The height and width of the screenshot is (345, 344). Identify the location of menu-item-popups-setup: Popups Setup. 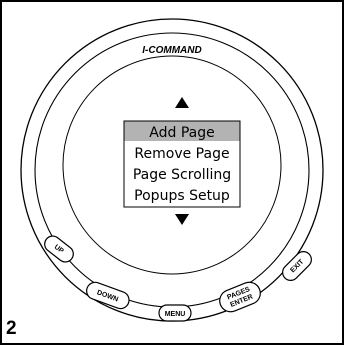
(182, 196).